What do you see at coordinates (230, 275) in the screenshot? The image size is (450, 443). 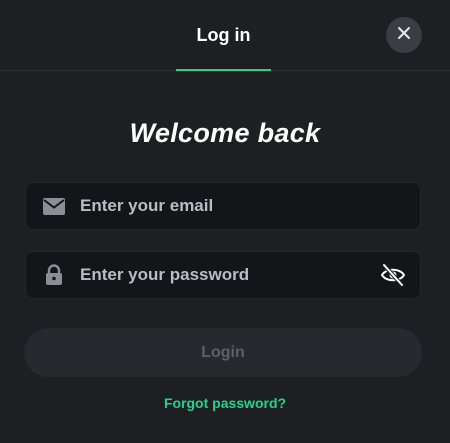 I see `password-input` at bounding box center [230, 275].